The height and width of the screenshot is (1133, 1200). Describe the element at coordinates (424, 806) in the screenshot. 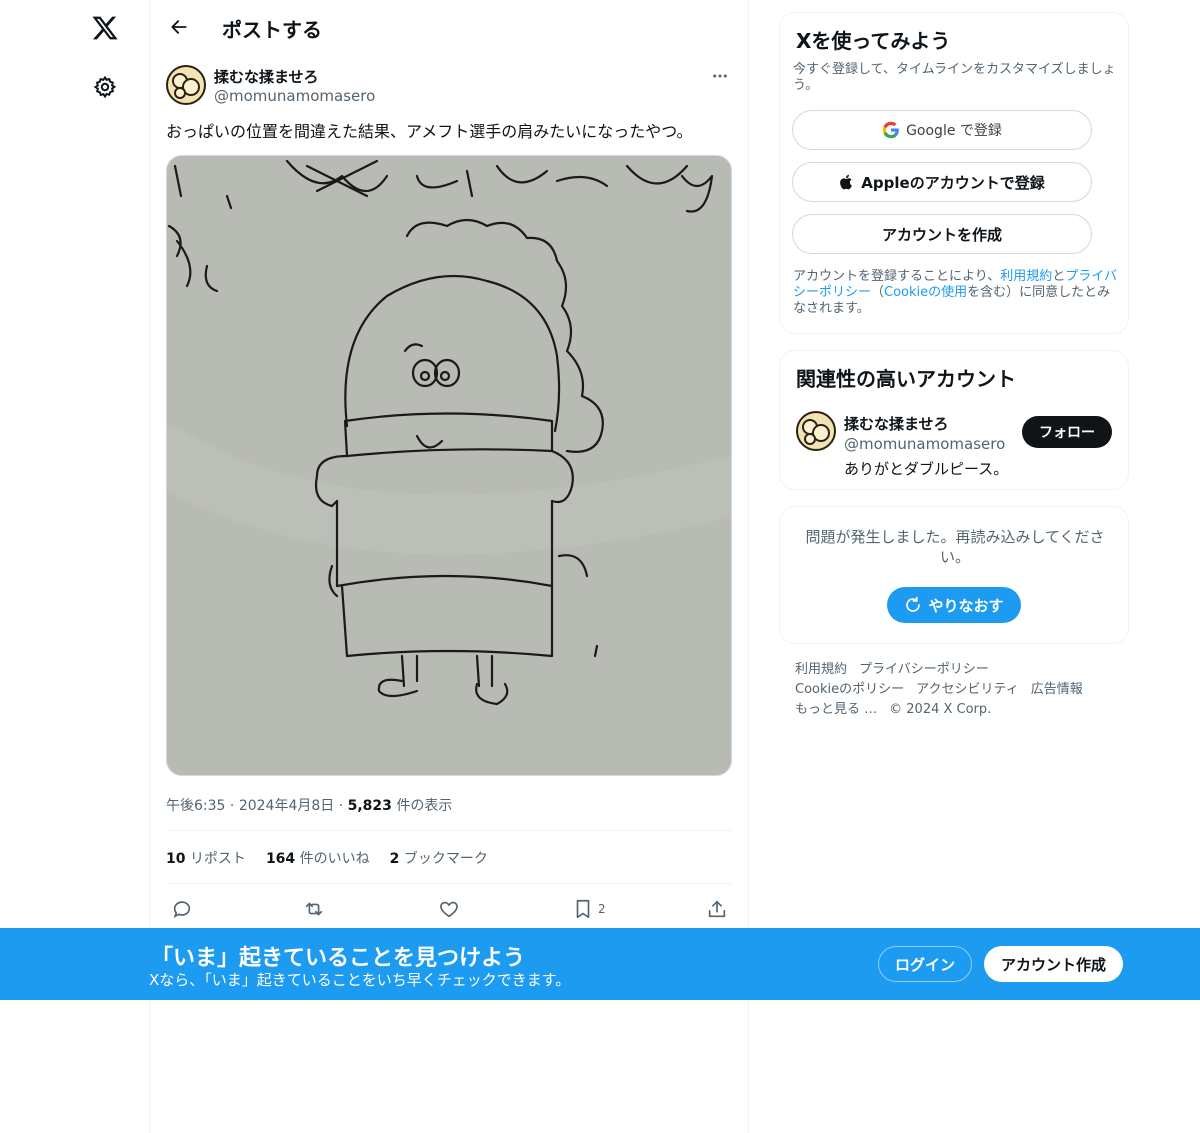

I see `views-label: 件の表示` at that location.